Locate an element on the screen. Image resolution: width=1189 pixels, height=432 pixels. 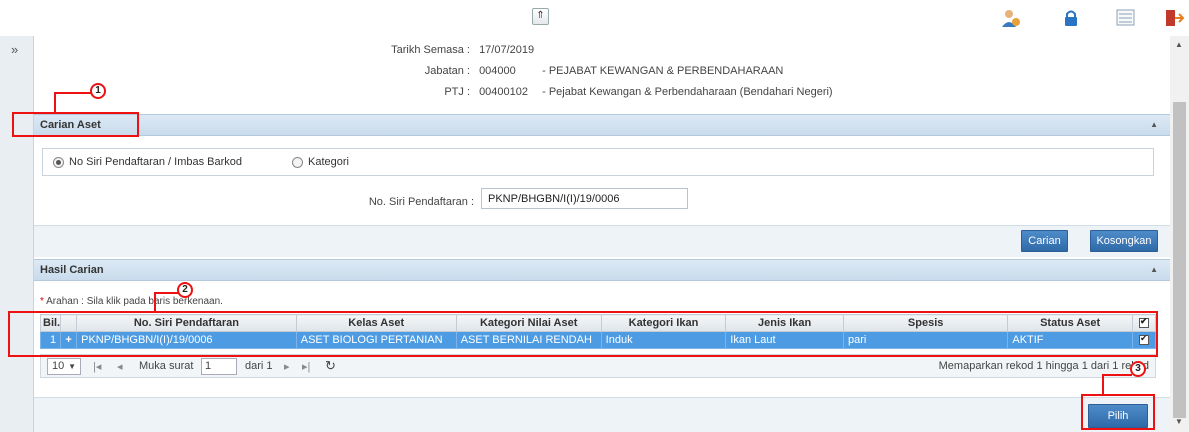
annotation-line-2b is located at coordinates (166, 293).